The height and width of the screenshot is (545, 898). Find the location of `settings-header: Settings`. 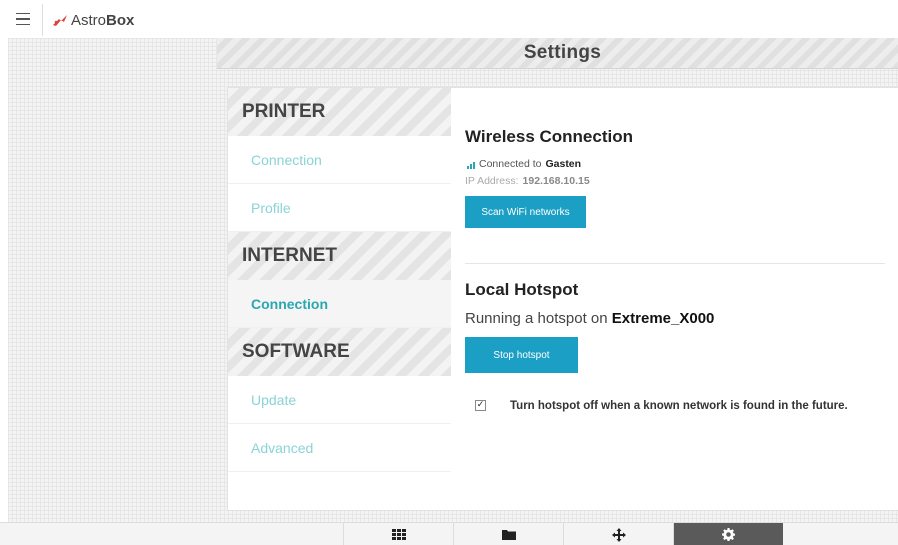

settings-header: Settings is located at coordinates (557, 53).